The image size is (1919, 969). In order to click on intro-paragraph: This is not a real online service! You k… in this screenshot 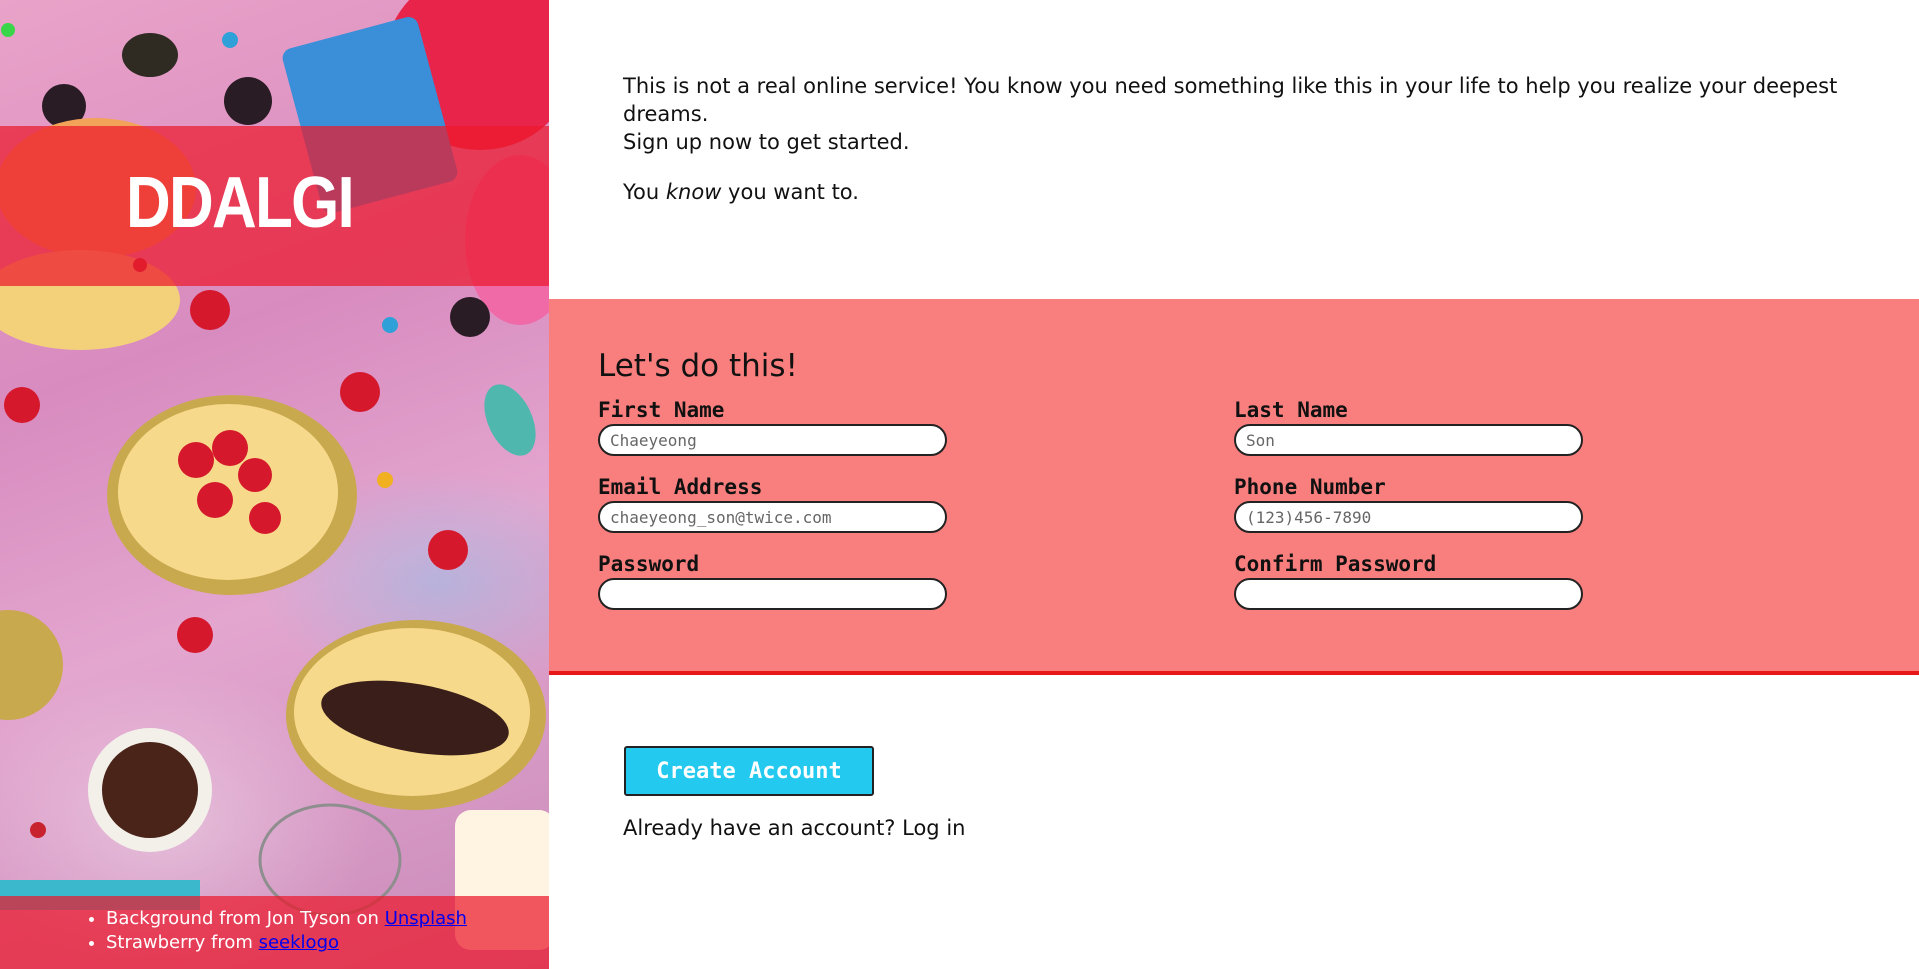, I will do `click(1233, 114)`.